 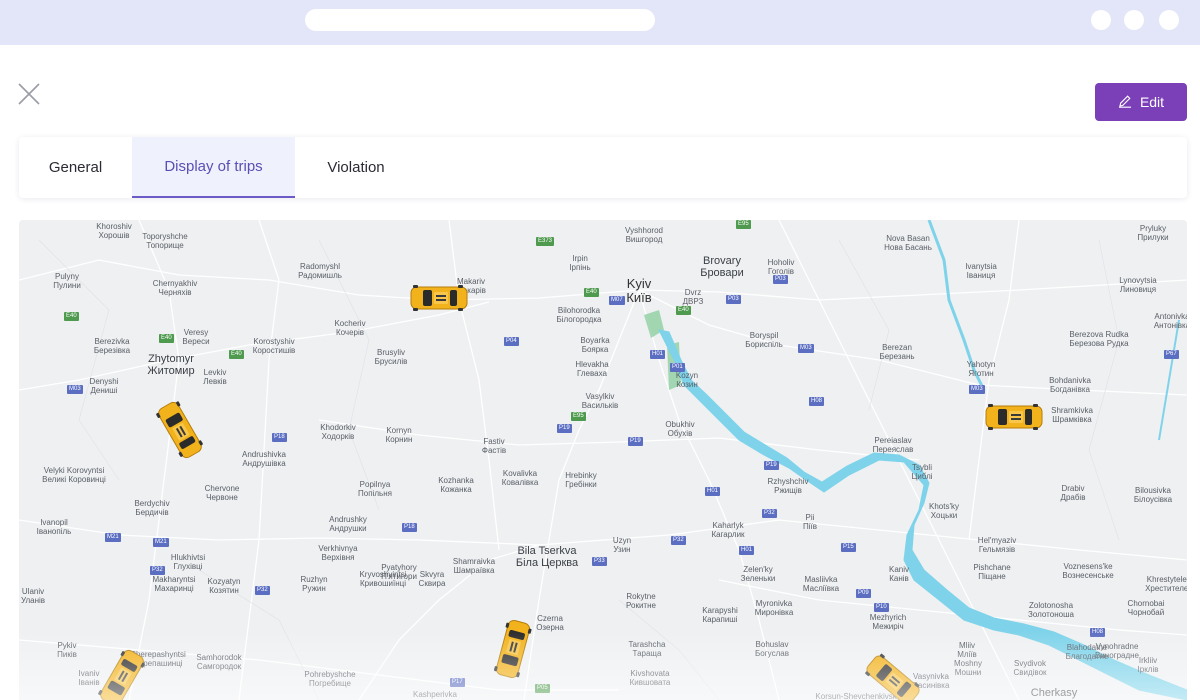 I want to click on map-city-label: Ivanopil Іванопіль, so click(x=54, y=527).